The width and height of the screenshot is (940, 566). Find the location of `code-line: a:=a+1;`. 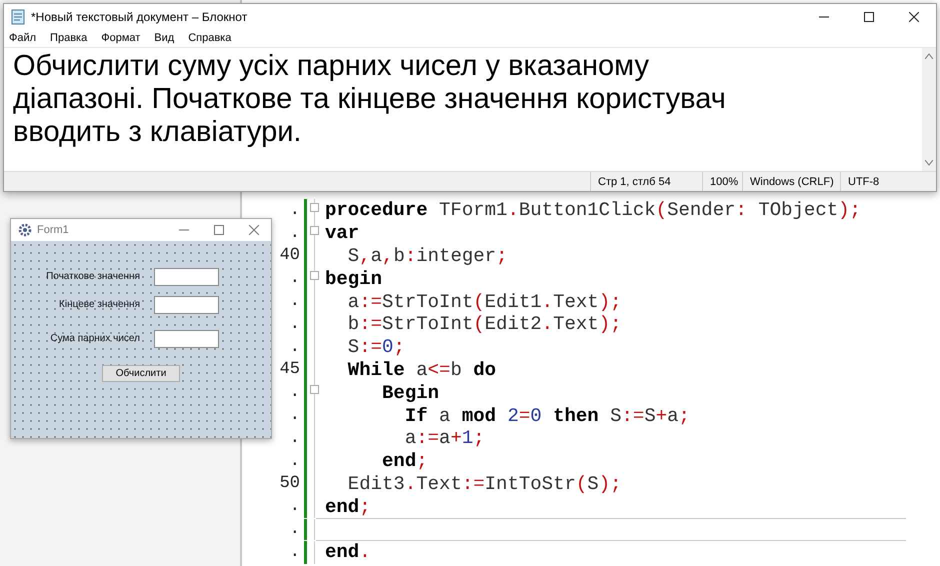

code-line: a:=a+1; is located at coordinates (444, 438).